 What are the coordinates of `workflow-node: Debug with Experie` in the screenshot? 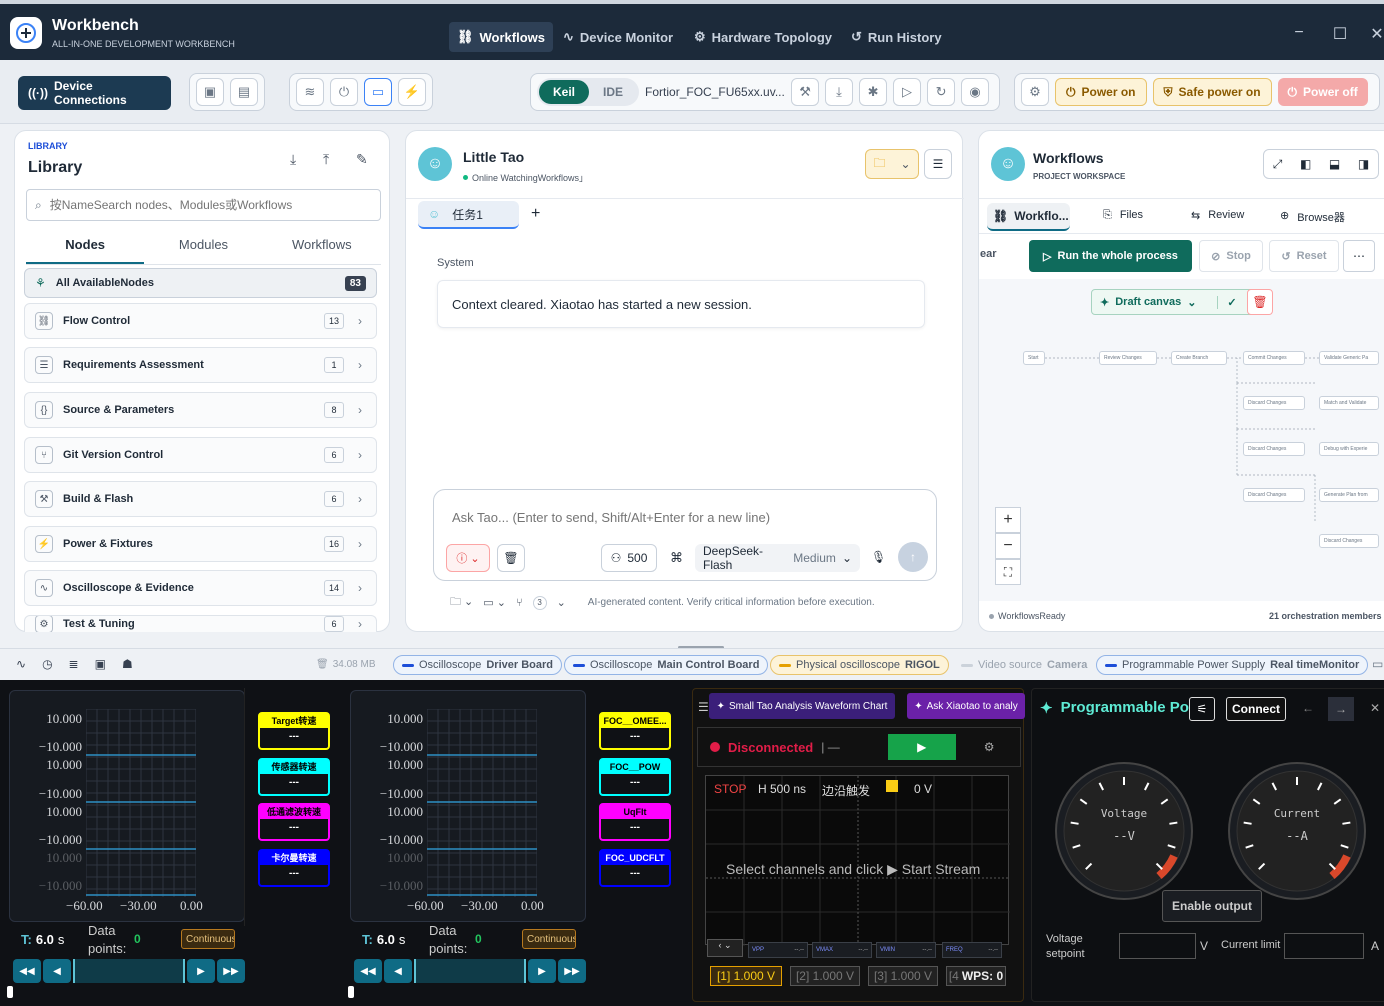 It's located at (1349, 449).